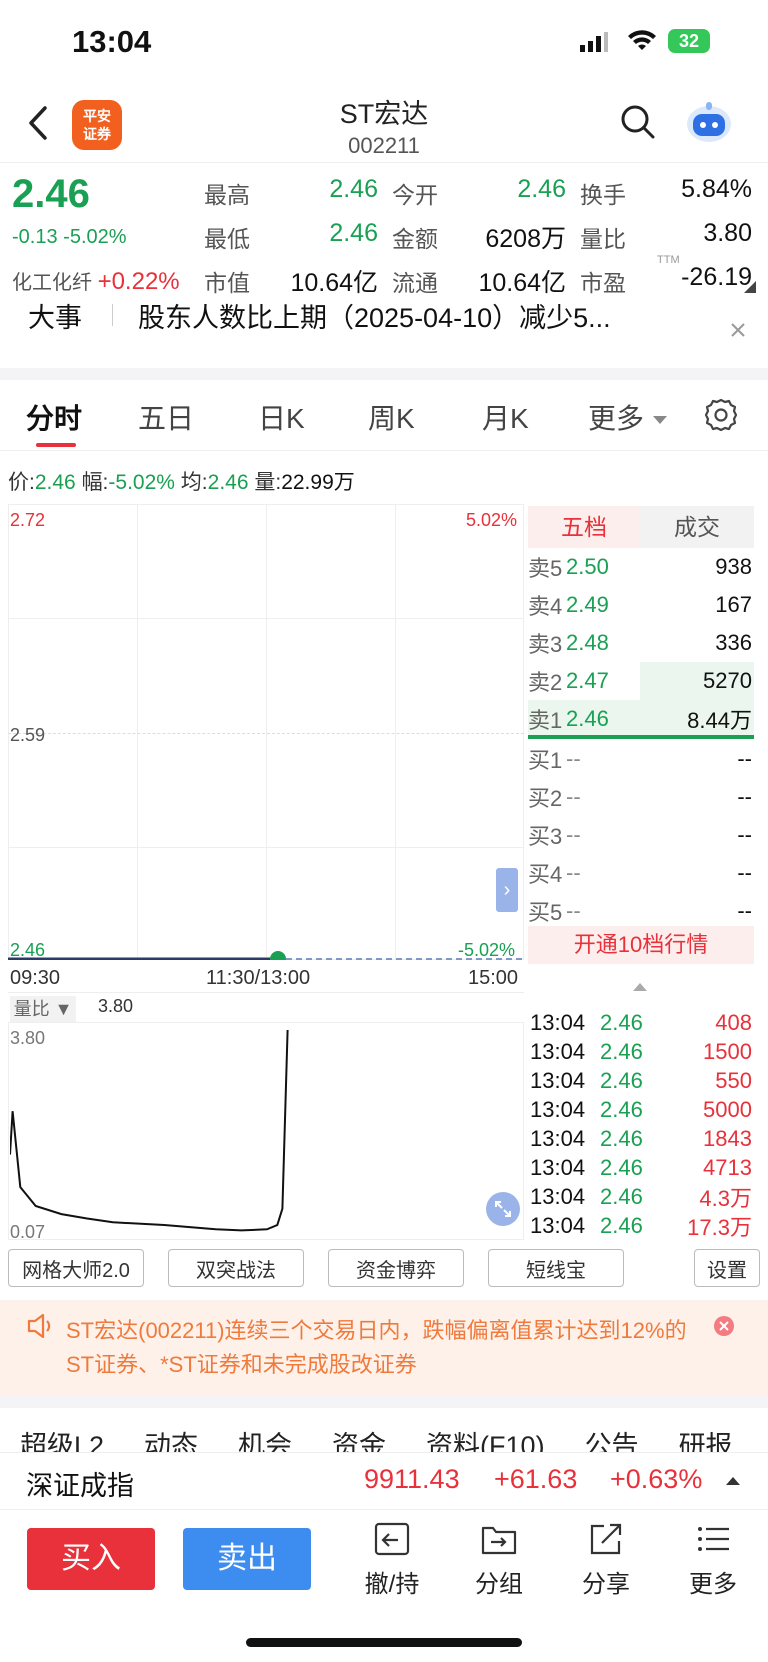 The image size is (768, 1662). I want to click on tab-weekly-k: 周K, so click(391, 417).